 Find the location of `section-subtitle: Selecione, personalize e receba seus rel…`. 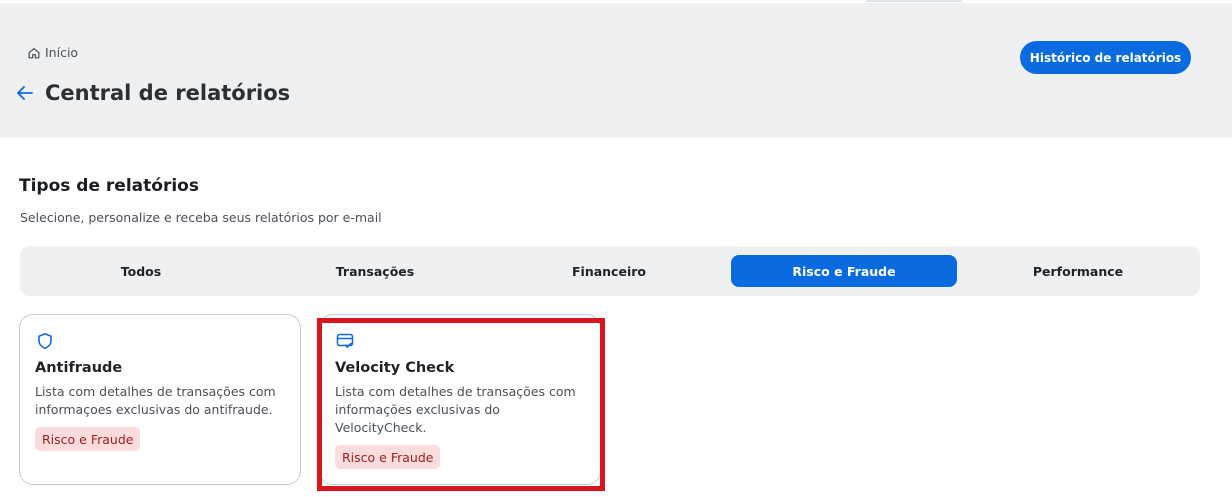

section-subtitle: Selecione, personalize e receba seus rel… is located at coordinates (201, 217).